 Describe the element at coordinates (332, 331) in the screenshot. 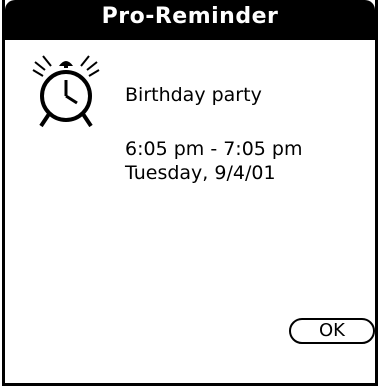

I see `ok-button: OK` at that location.